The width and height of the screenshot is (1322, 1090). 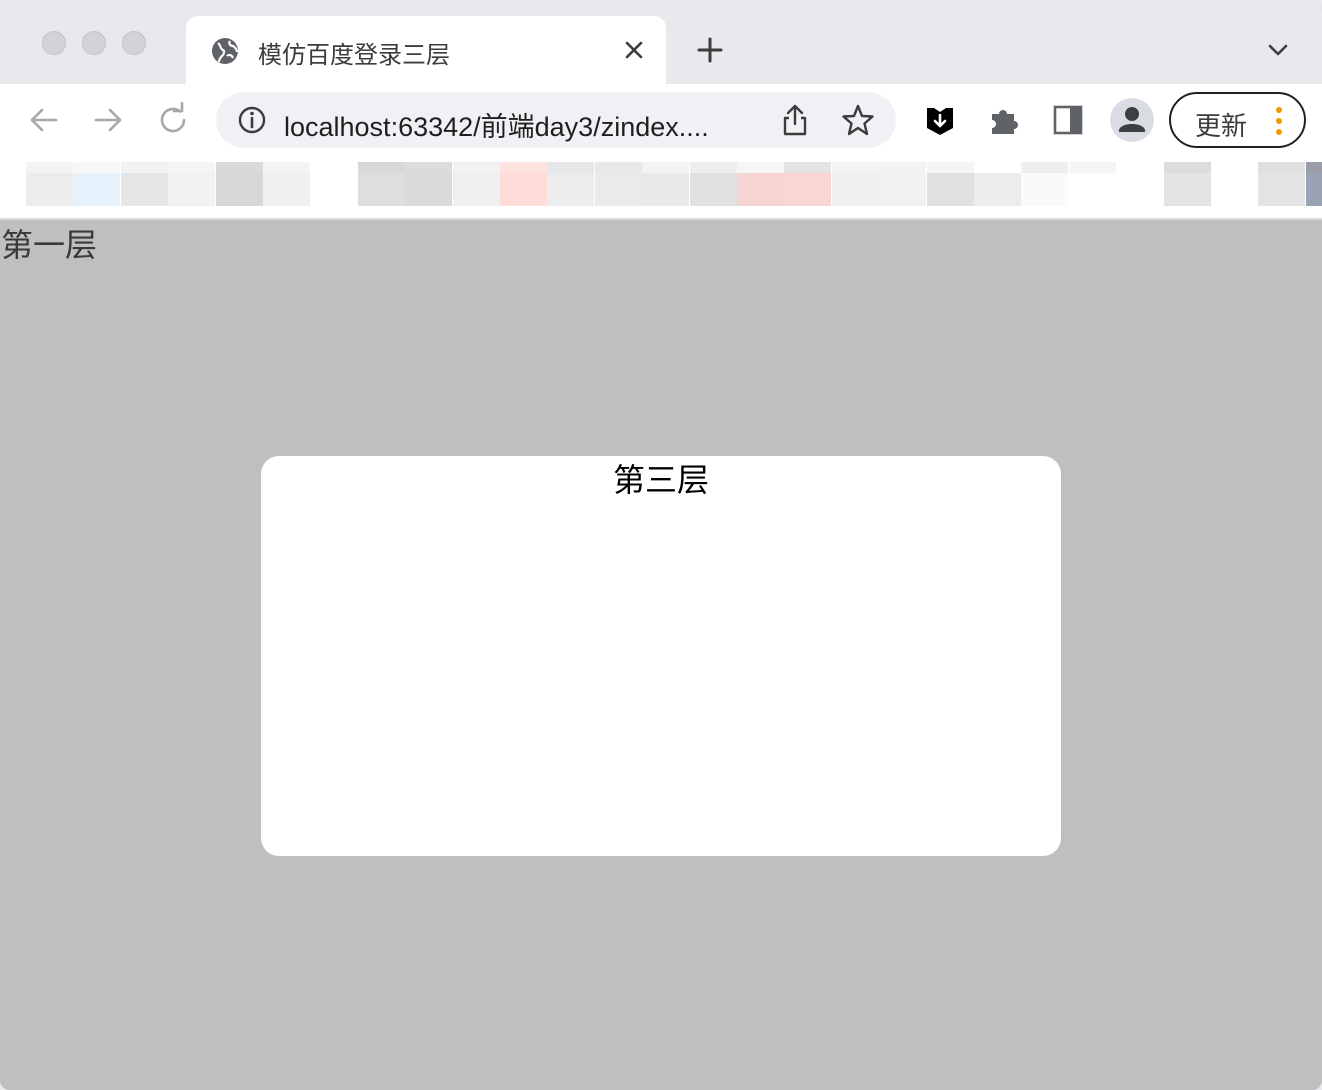 I want to click on person-icon, so click(x=1132, y=119).